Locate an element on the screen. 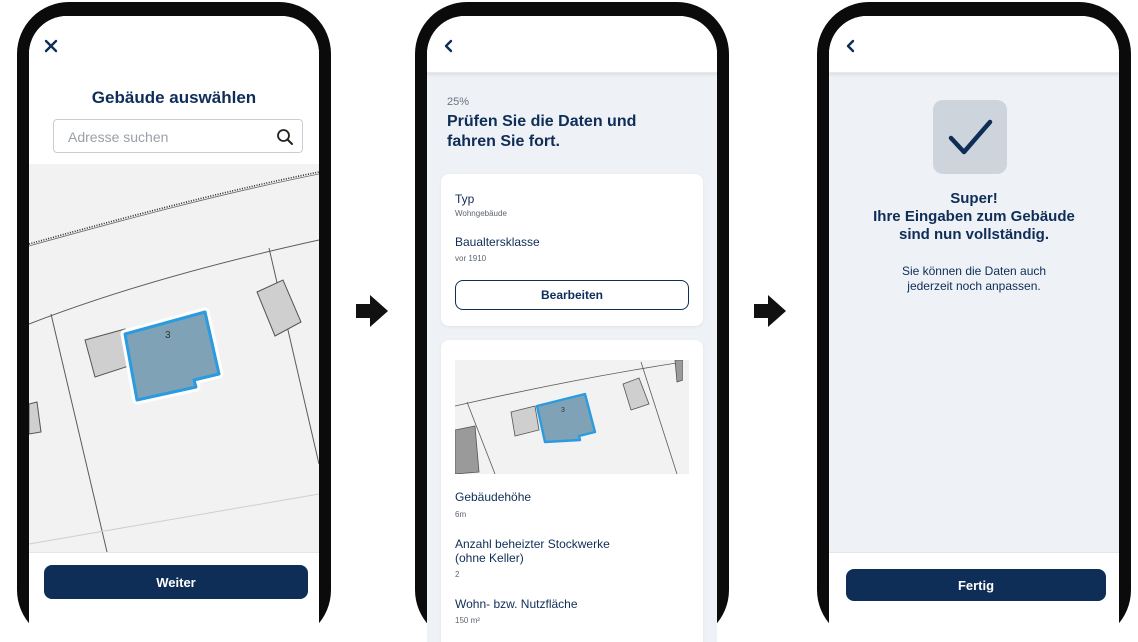 This screenshot has width=1138, height=642. progress-percent: 25% is located at coordinates (458, 102).